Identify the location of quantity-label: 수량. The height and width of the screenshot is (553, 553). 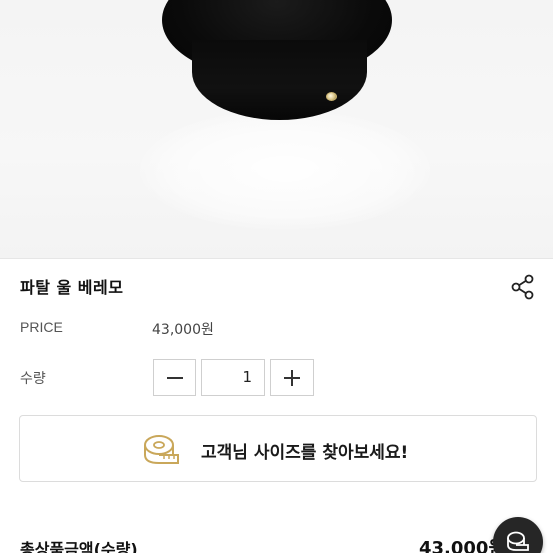
(33, 379).